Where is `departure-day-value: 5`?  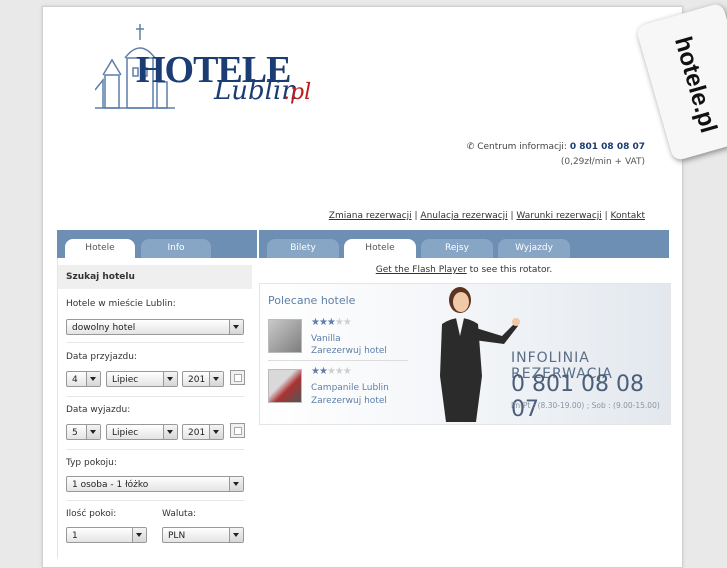
departure-day-value: 5 is located at coordinates (75, 433).